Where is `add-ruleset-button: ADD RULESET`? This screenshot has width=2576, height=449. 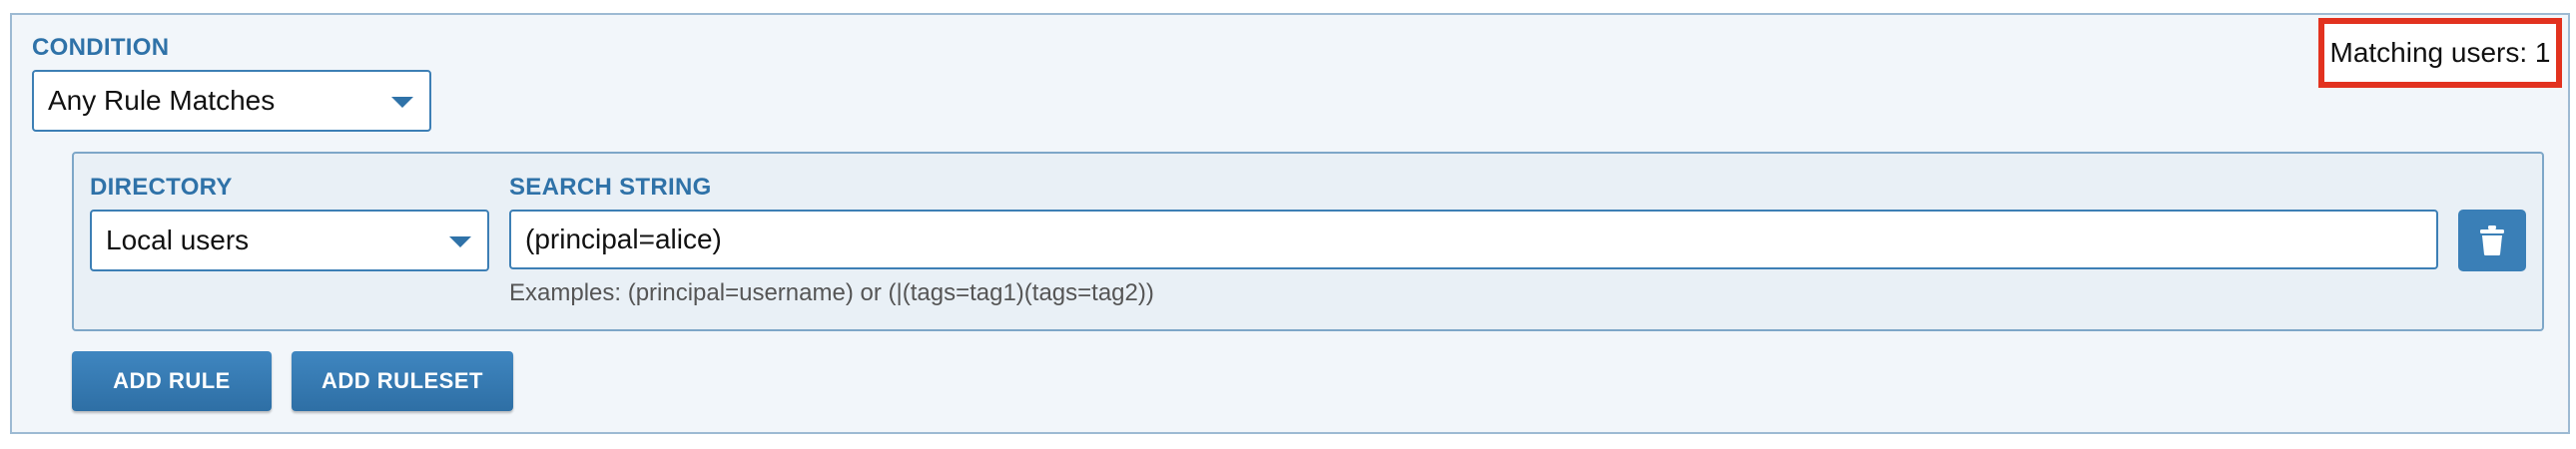 add-ruleset-button: ADD RULESET is located at coordinates (402, 381).